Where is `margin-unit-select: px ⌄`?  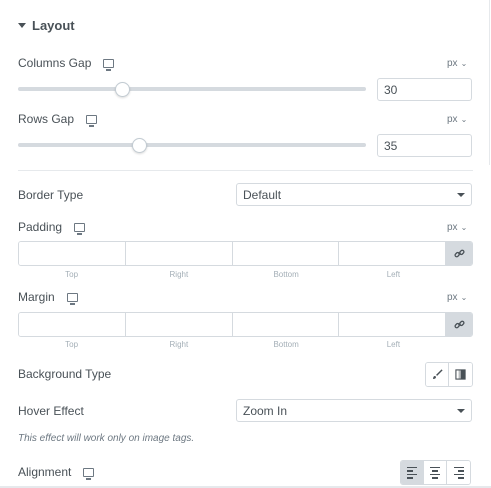
margin-unit-select: px ⌄ is located at coordinates (457, 297).